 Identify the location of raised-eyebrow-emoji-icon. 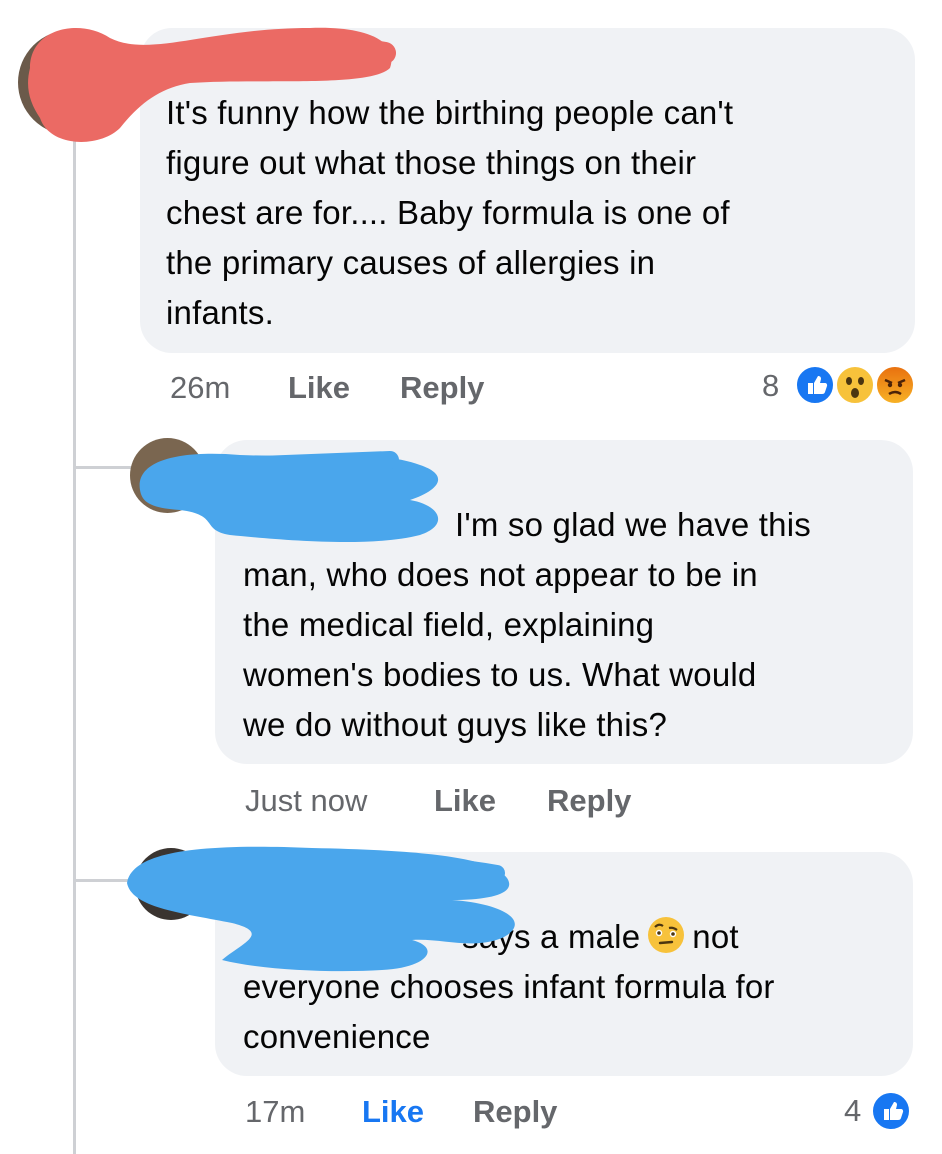
(666, 935).